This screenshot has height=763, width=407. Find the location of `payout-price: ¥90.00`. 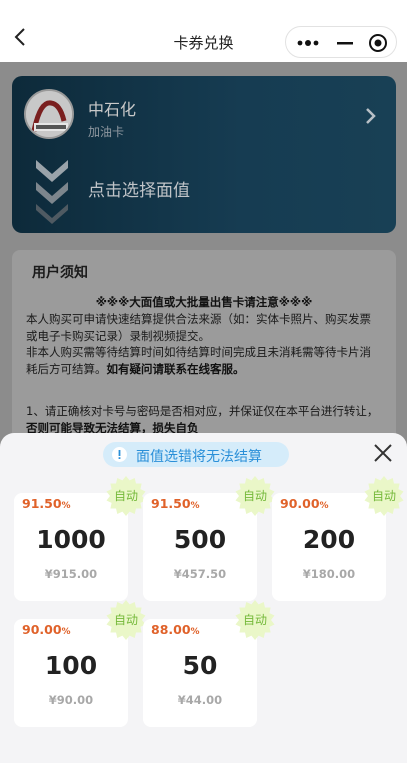

payout-price: ¥90.00 is located at coordinates (71, 700).